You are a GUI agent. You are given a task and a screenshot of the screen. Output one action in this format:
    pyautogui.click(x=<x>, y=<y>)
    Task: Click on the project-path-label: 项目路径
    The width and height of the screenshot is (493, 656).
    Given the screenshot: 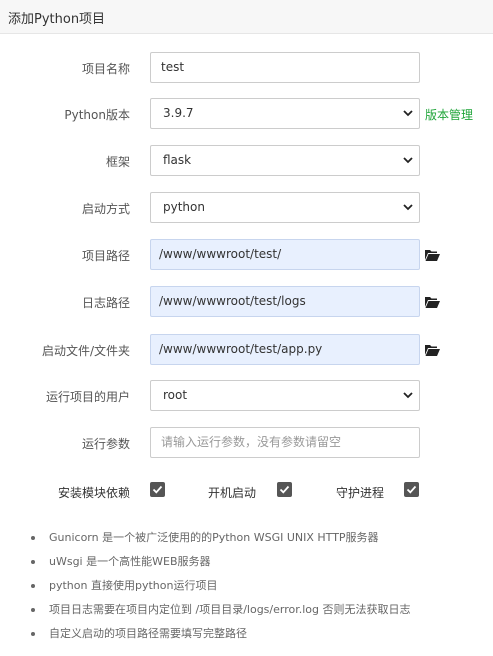 What is the action you would take?
    pyautogui.click(x=105, y=256)
    